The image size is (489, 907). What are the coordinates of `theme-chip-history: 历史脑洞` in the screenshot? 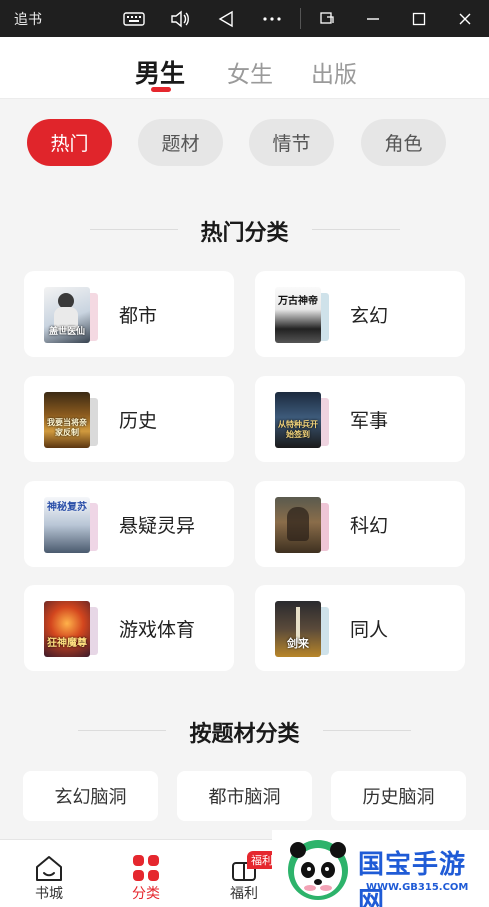 It's located at (398, 796).